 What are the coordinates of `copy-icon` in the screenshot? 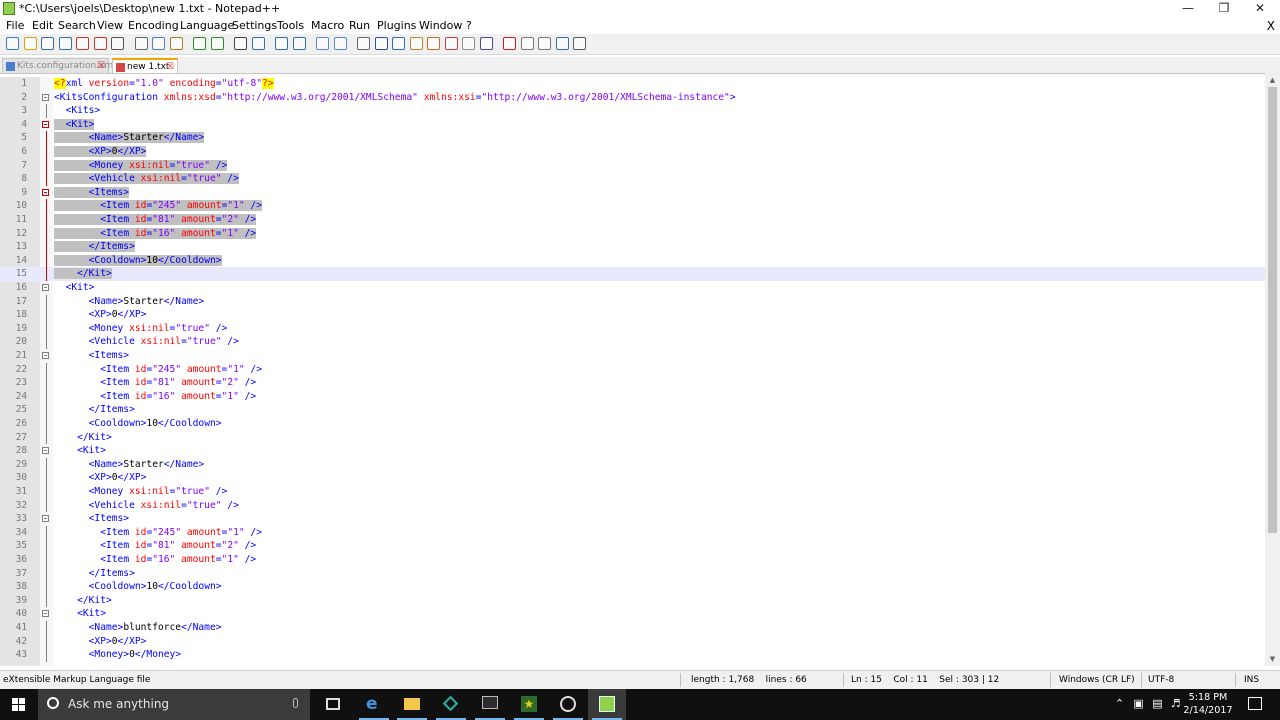 It's located at (158, 43).